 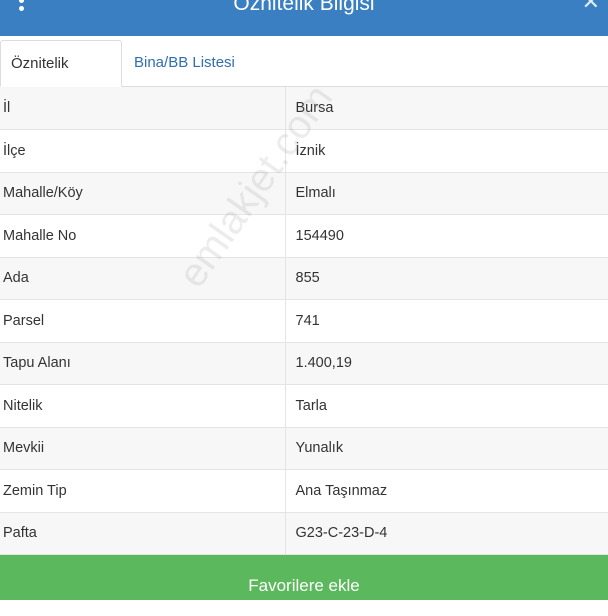 What do you see at coordinates (142, 321) in the screenshot?
I see `attribute-key: Parsel` at bounding box center [142, 321].